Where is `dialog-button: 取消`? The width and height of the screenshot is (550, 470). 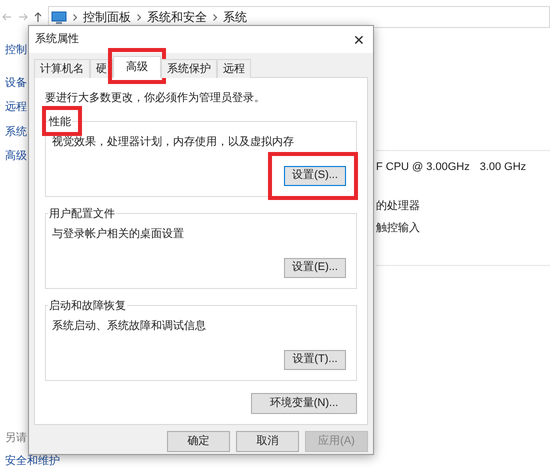 dialog-button: 取消 is located at coordinates (267, 441).